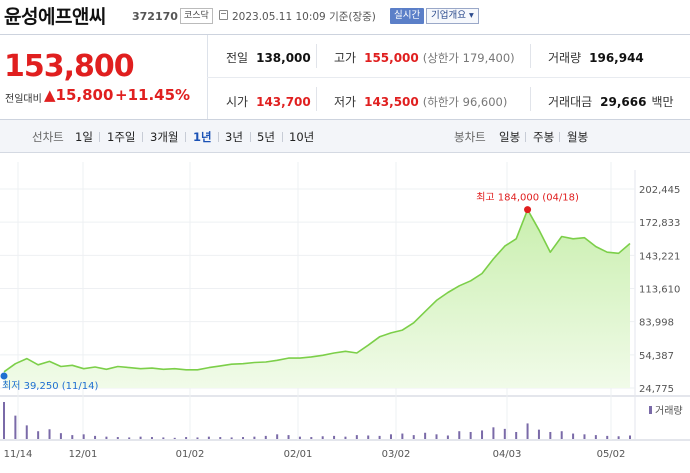 The width and height of the screenshot is (690, 473). Describe the element at coordinates (669, 411) in the screenshot. I see `volume-legend-label: 거래량` at that location.